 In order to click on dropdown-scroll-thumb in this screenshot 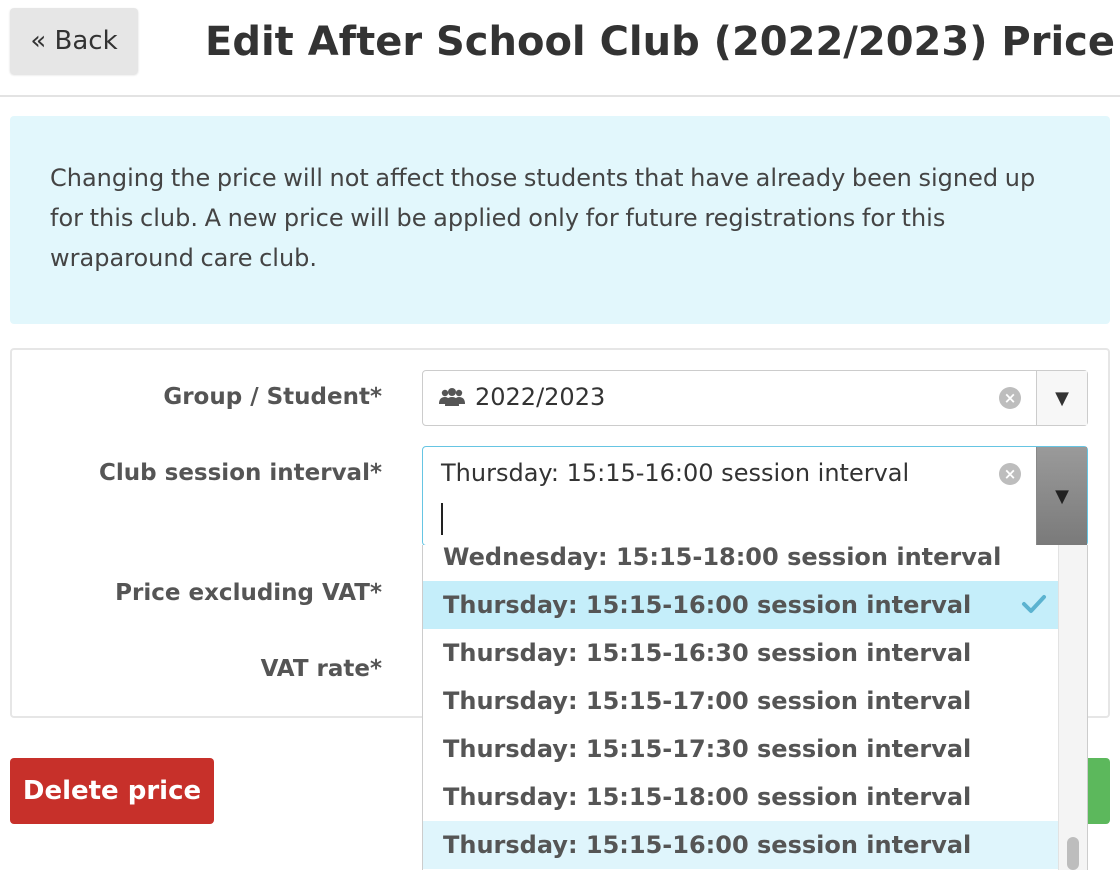, I will do `click(1073, 853)`.